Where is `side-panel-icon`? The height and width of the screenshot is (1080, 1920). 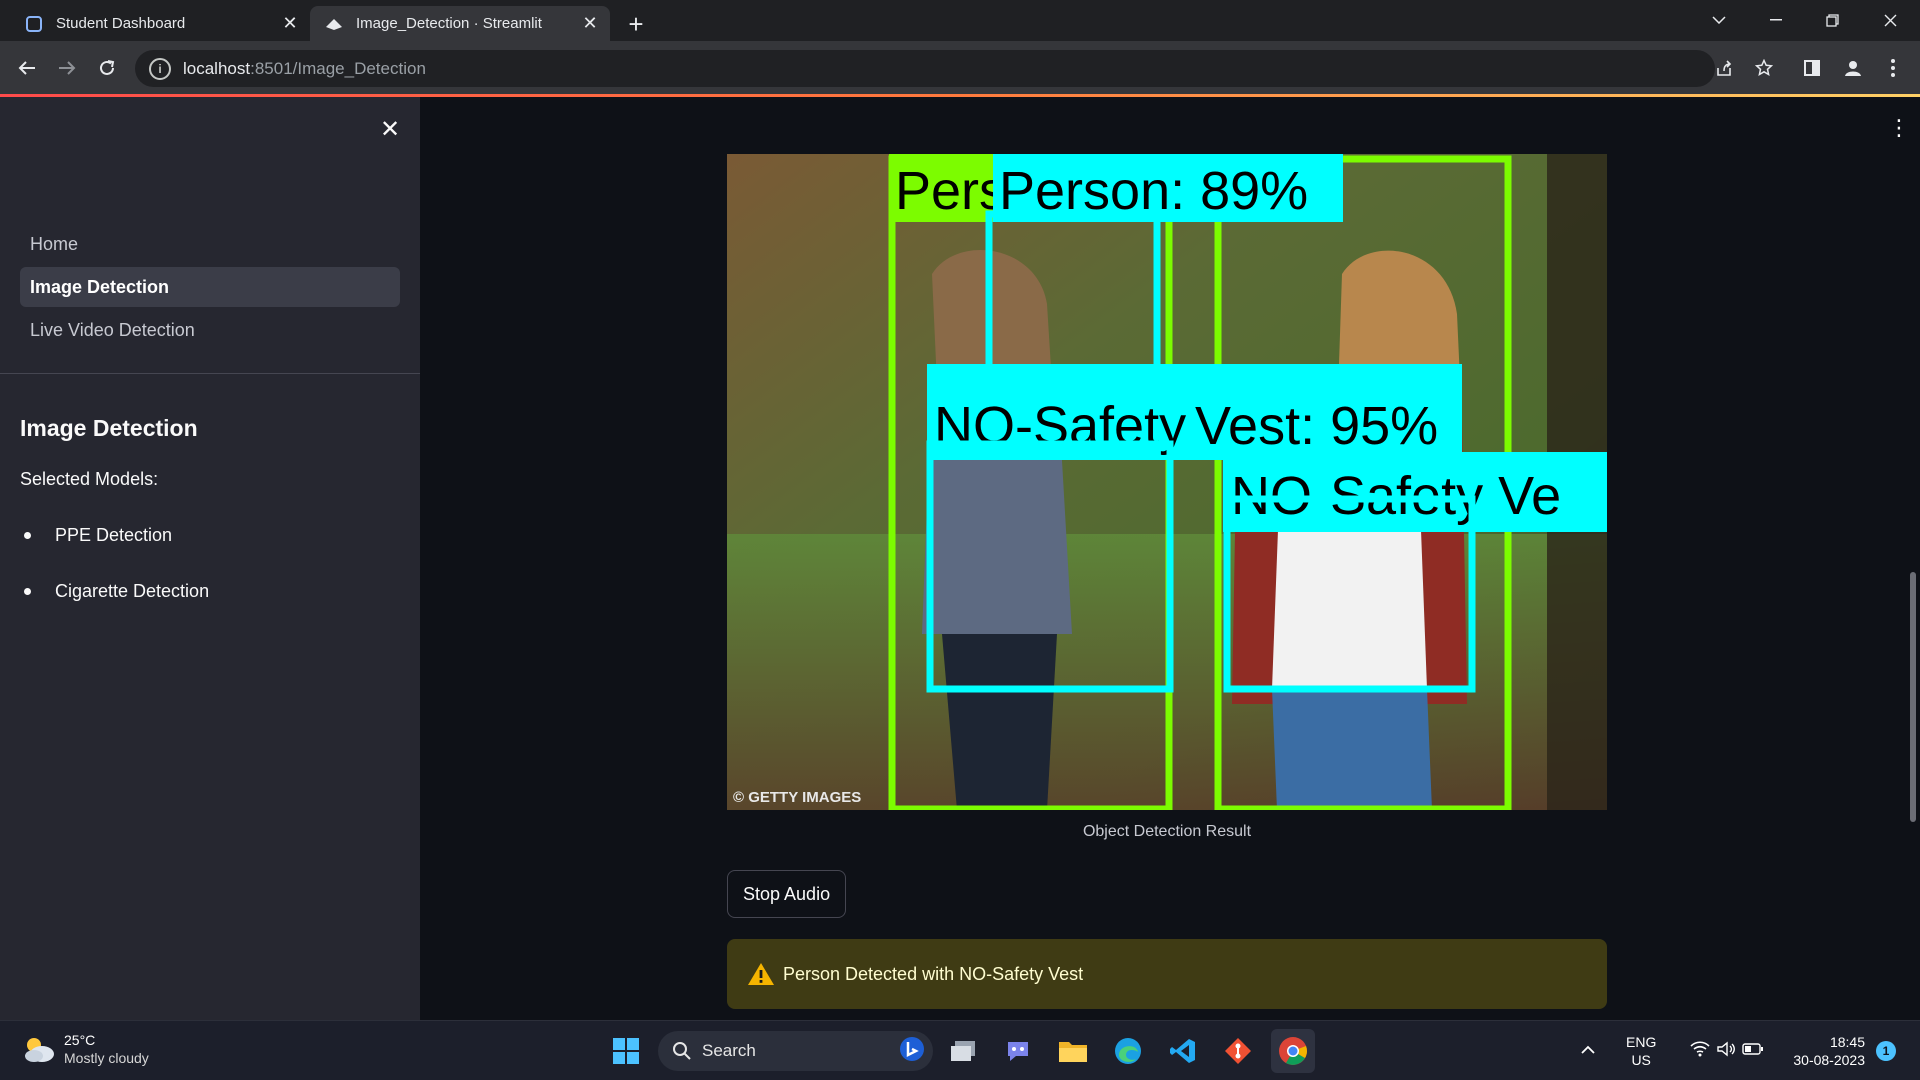 side-panel-icon is located at coordinates (1812, 68).